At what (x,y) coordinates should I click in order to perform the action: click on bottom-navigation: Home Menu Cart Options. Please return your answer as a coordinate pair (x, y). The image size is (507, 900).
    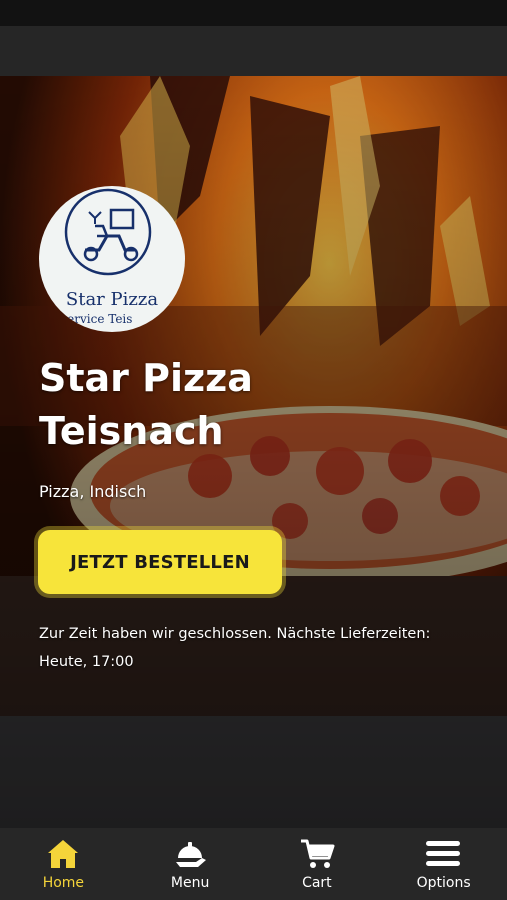
    Looking at the image, I should click on (253, 864).